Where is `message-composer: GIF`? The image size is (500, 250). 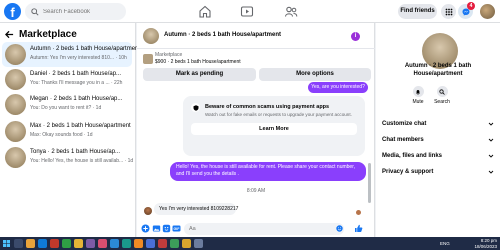 message-composer: GIF is located at coordinates (256, 229).